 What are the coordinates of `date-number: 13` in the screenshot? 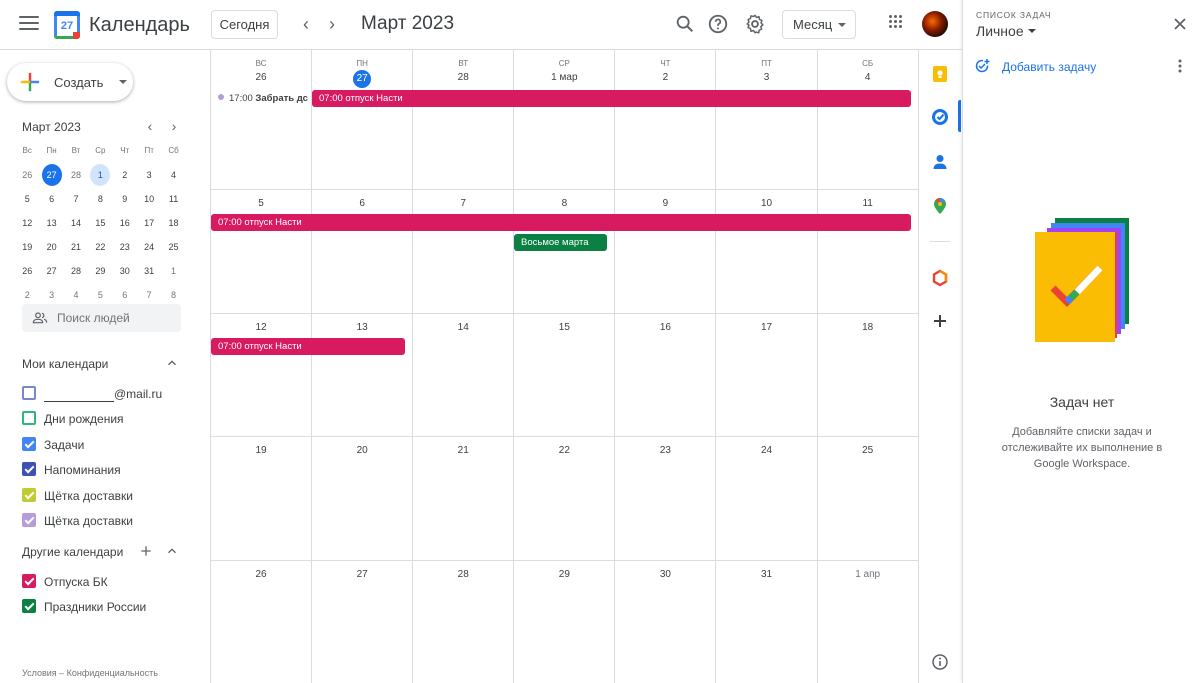 It's located at (362, 327).